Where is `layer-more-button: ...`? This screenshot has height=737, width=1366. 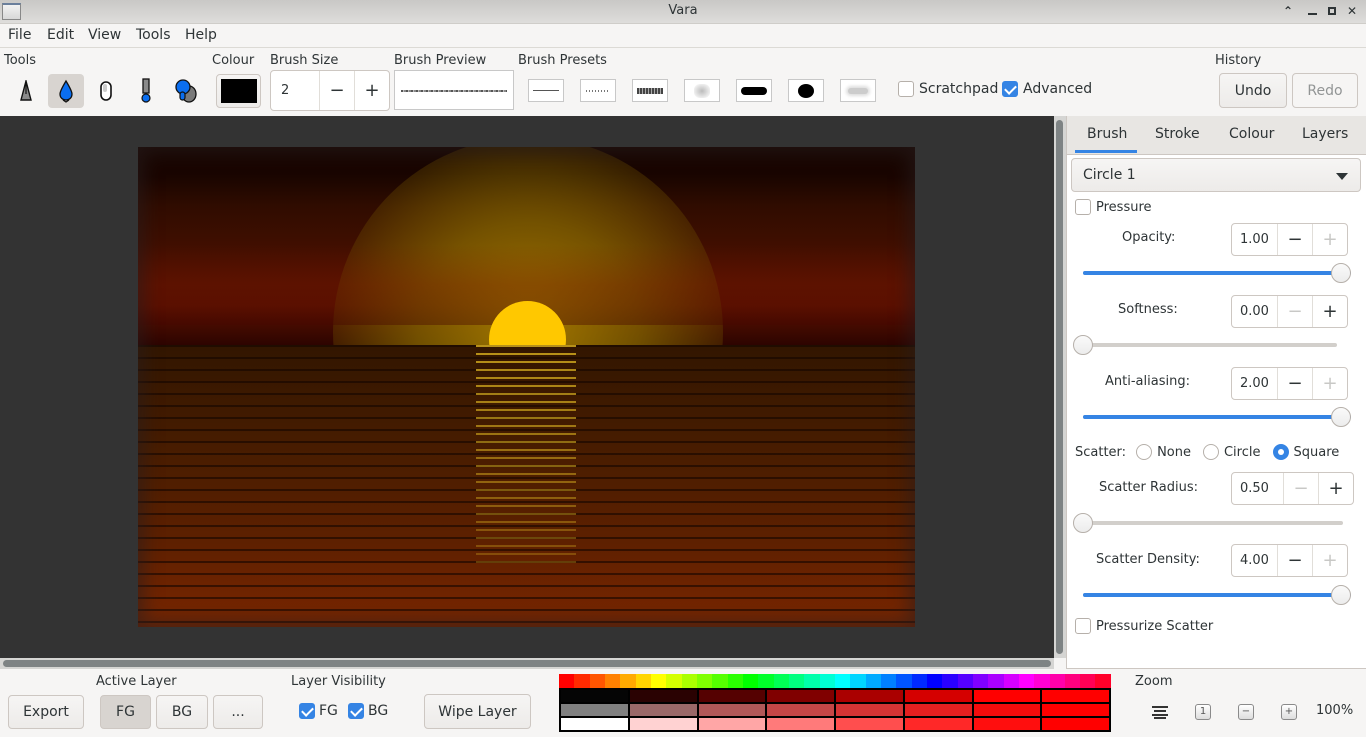
layer-more-button: ... is located at coordinates (238, 712).